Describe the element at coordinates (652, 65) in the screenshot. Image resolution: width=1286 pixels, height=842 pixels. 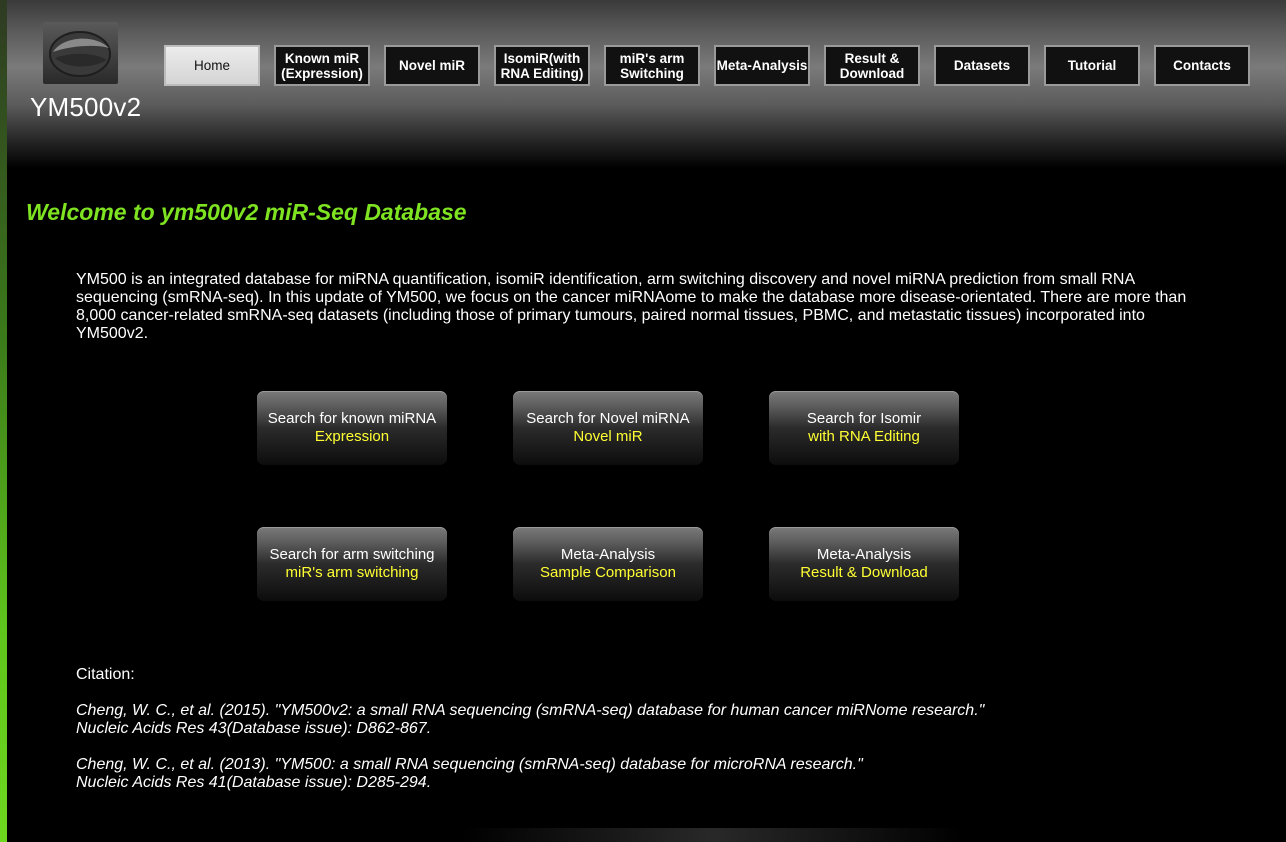
I see `nav-arm-switching: miR's arm Switching` at that location.